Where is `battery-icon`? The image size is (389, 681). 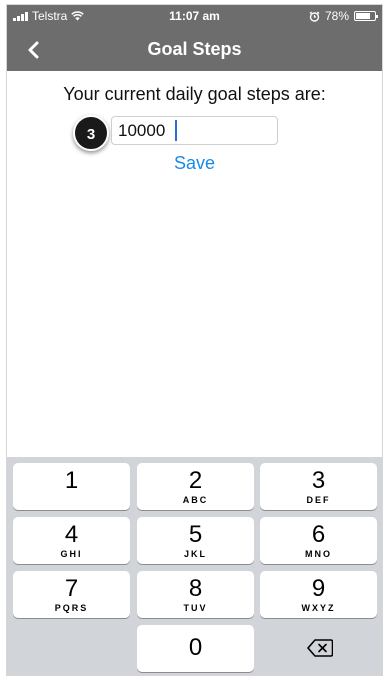
battery-icon is located at coordinates (366, 16).